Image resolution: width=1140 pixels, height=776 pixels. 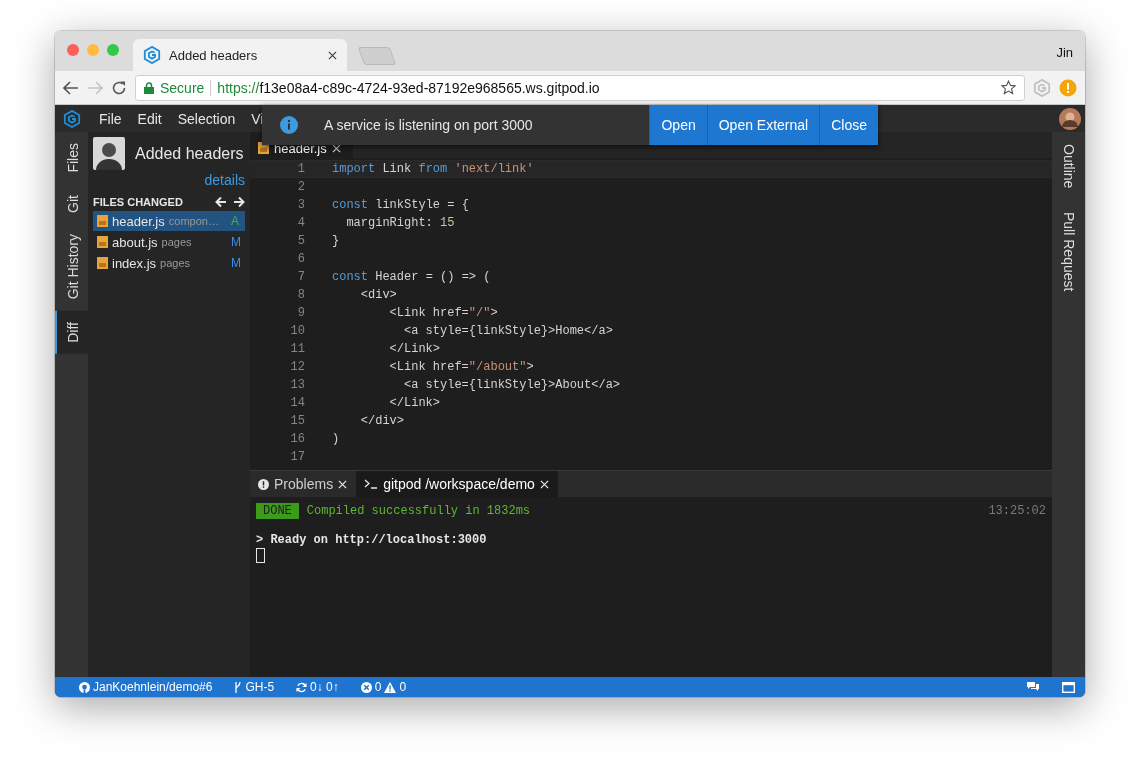 What do you see at coordinates (146, 687) in the screenshot?
I see `repo-item: JanKoehnlein/demo#6` at bounding box center [146, 687].